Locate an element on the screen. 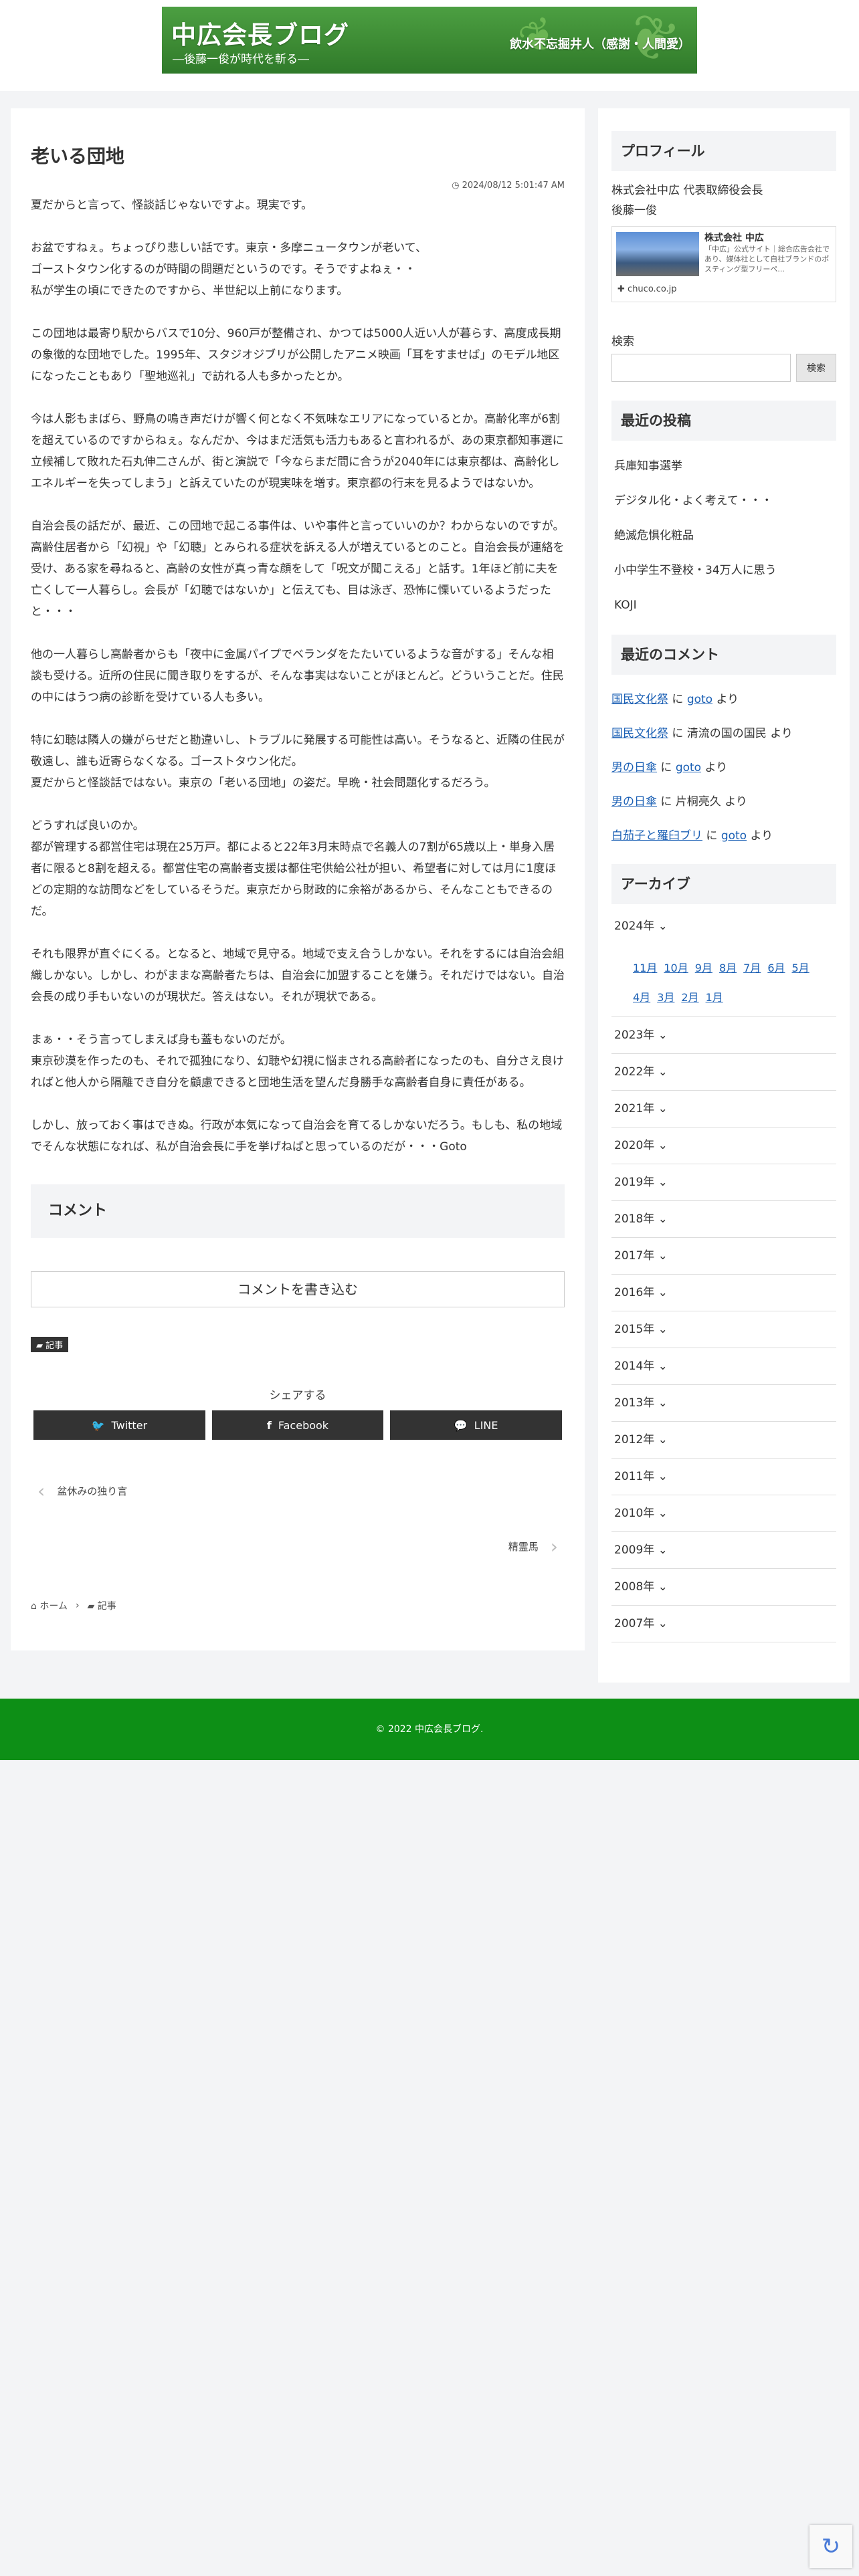 This screenshot has width=859, height=2576. archive-year: 2012年 ⌄ is located at coordinates (723, 1440).